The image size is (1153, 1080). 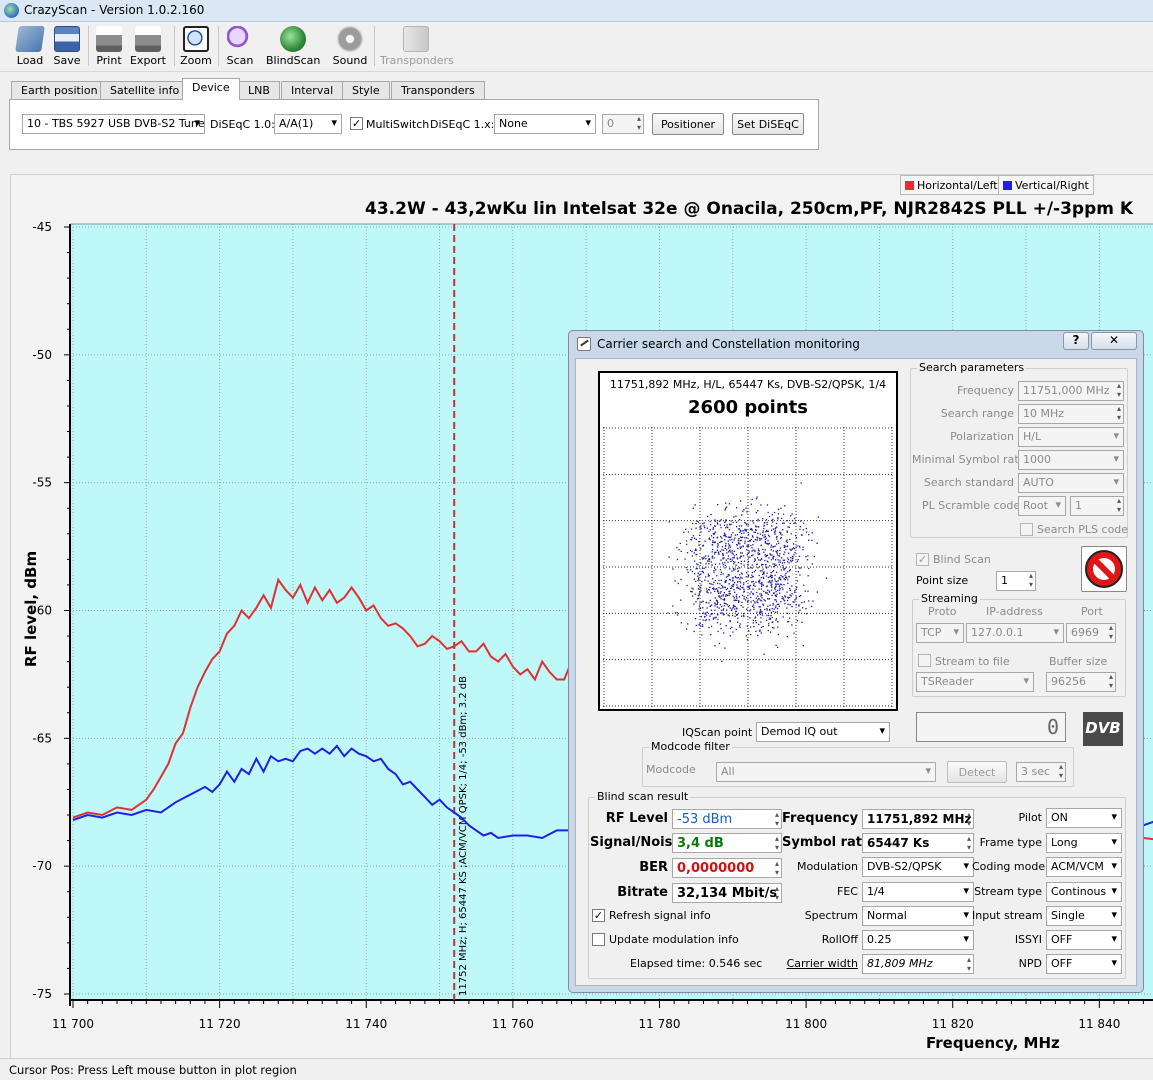 I want to click on coding-mode-label: Coding mode, so click(x=1009, y=866).